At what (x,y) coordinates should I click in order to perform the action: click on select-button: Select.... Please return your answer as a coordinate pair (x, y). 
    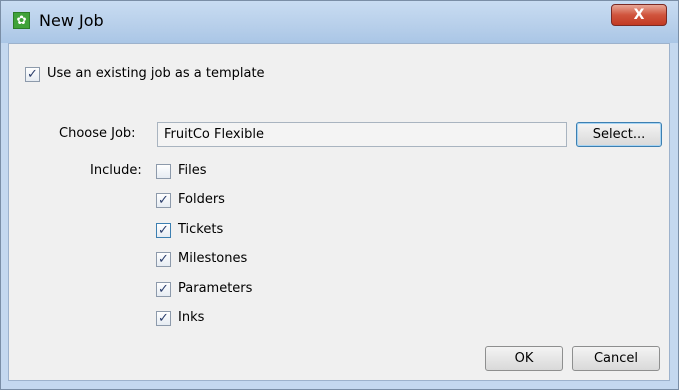
    Looking at the image, I should click on (619, 134).